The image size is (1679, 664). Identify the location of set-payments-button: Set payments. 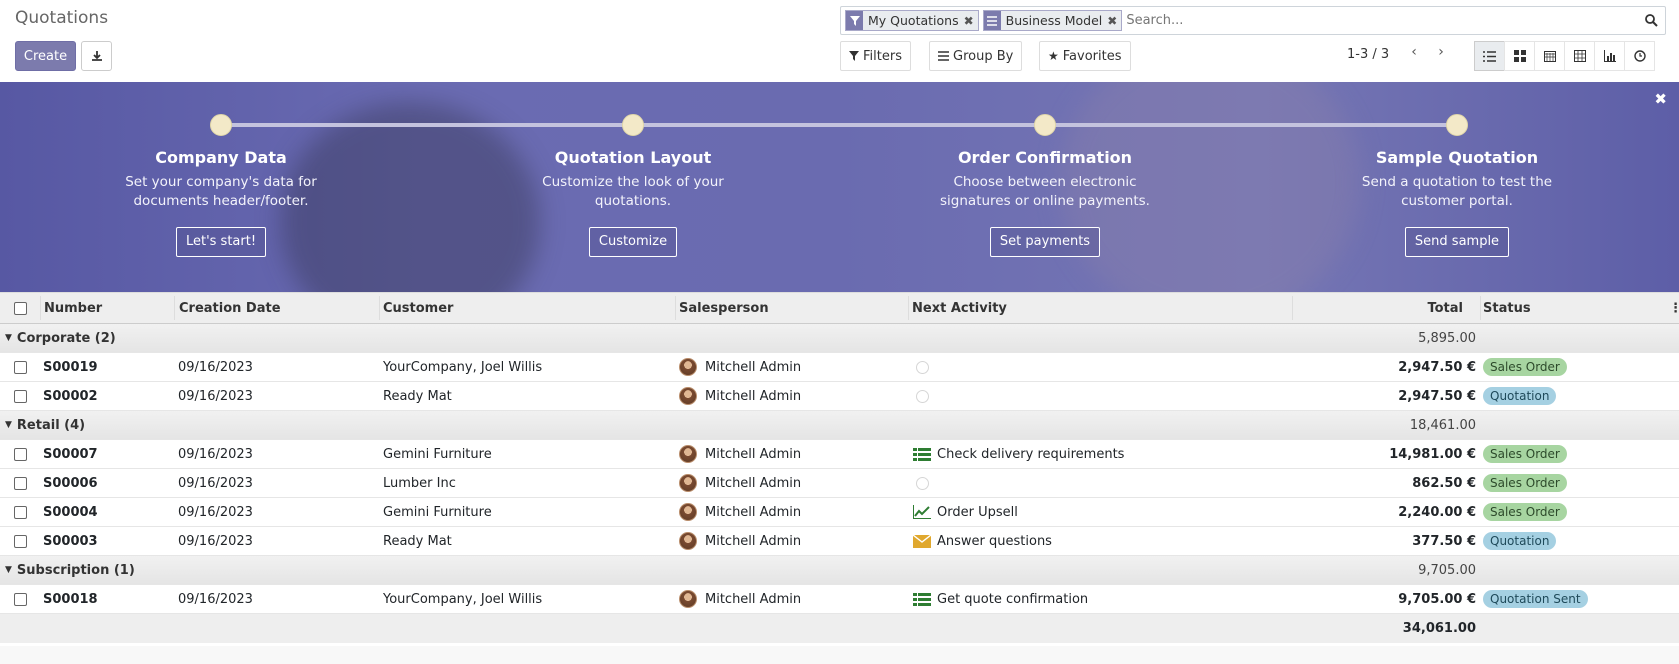
(1045, 242).